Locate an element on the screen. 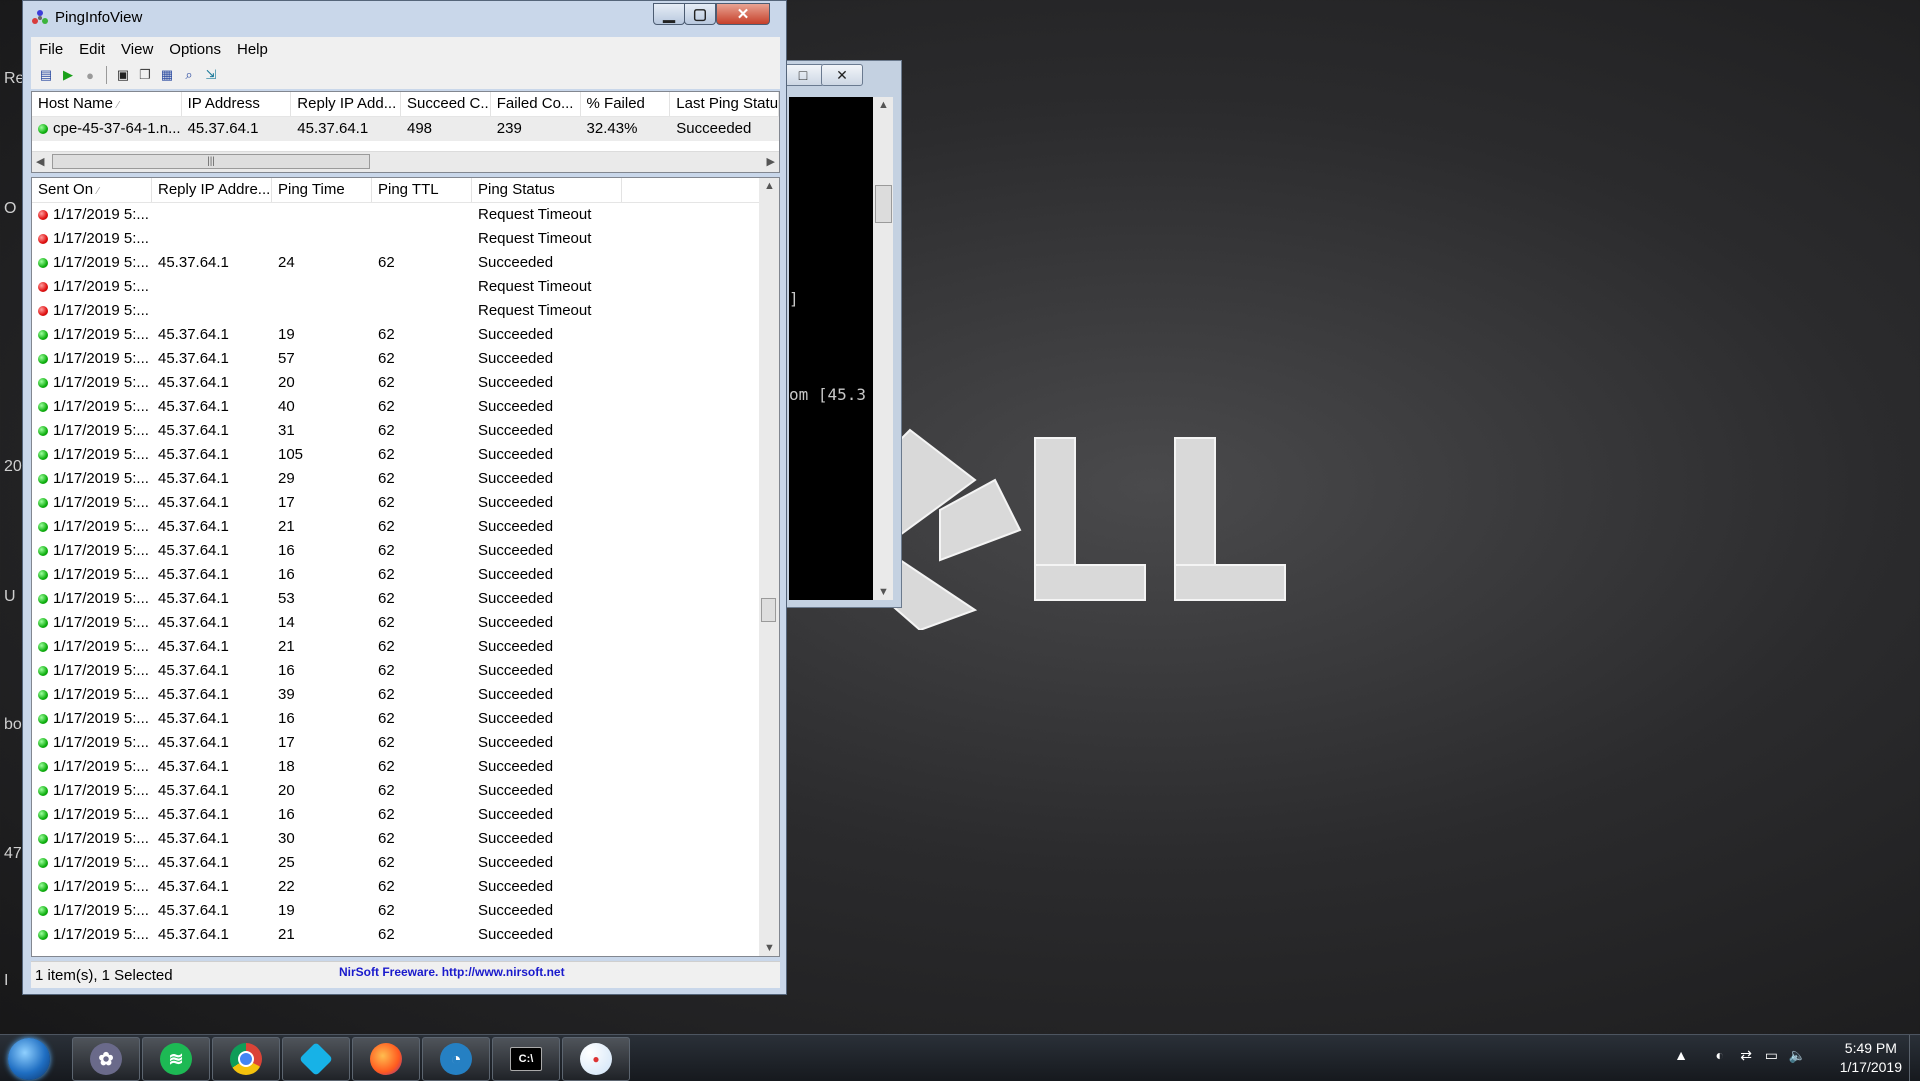  network-icon: ▭ is located at coordinates (1771, 1055).